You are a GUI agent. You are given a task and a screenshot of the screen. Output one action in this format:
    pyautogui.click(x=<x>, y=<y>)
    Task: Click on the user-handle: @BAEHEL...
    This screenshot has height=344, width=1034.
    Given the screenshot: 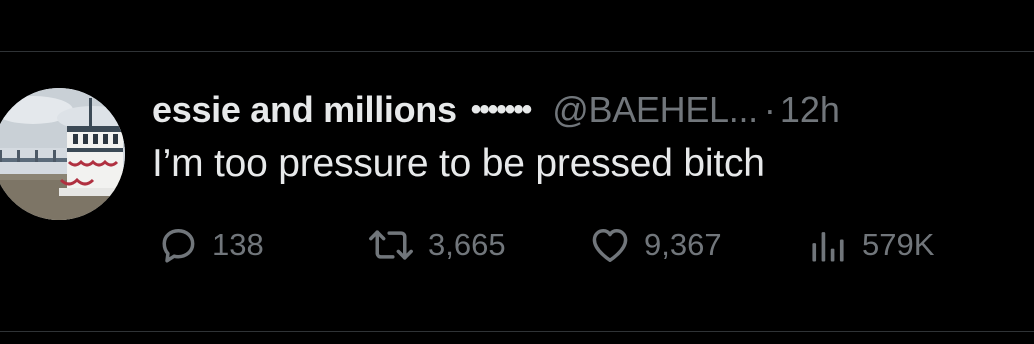 What is the action you would take?
    pyautogui.click(x=655, y=110)
    